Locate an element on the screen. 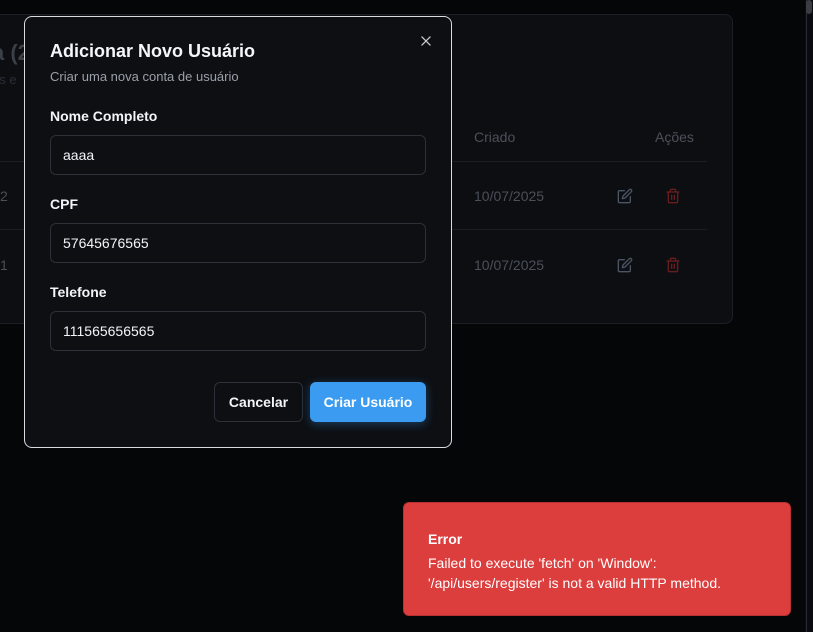 The image size is (813, 632). create-user-button: Criar Usuário is located at coordinates (368, 402).